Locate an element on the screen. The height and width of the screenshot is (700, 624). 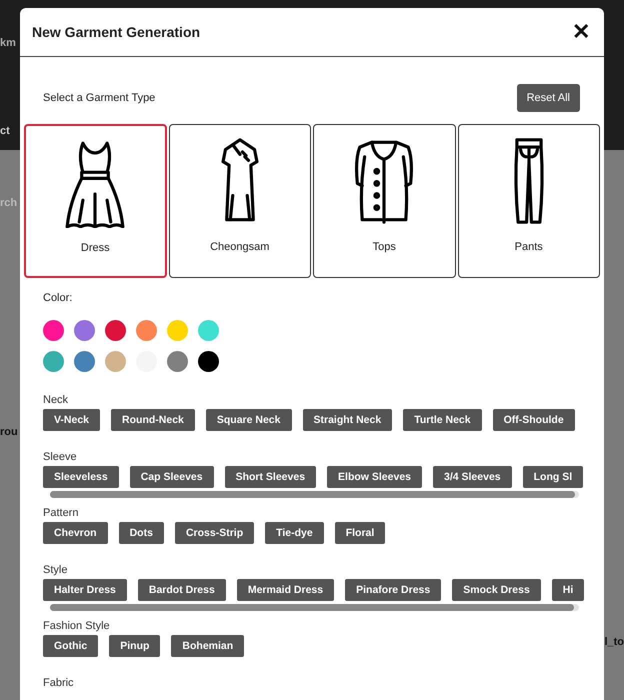
section-label: Select a Garment Type is located at coordinates (99, 98).